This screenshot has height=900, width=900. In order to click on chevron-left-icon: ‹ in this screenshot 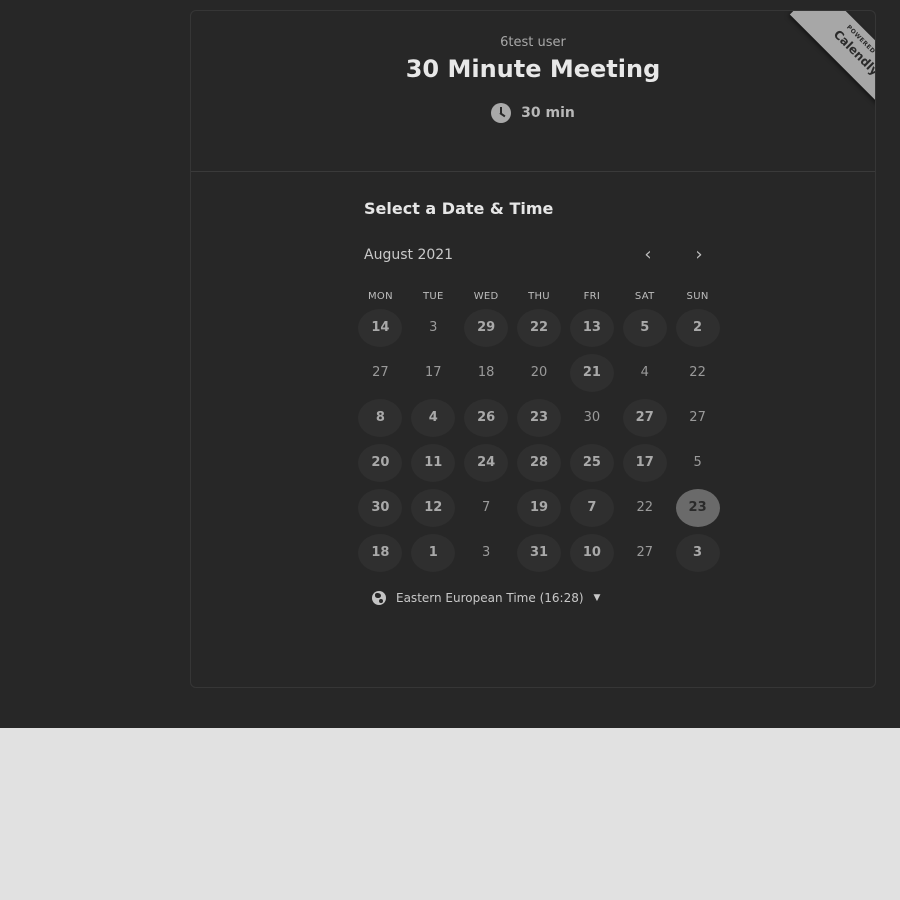, I will do `click(648, 255)`.